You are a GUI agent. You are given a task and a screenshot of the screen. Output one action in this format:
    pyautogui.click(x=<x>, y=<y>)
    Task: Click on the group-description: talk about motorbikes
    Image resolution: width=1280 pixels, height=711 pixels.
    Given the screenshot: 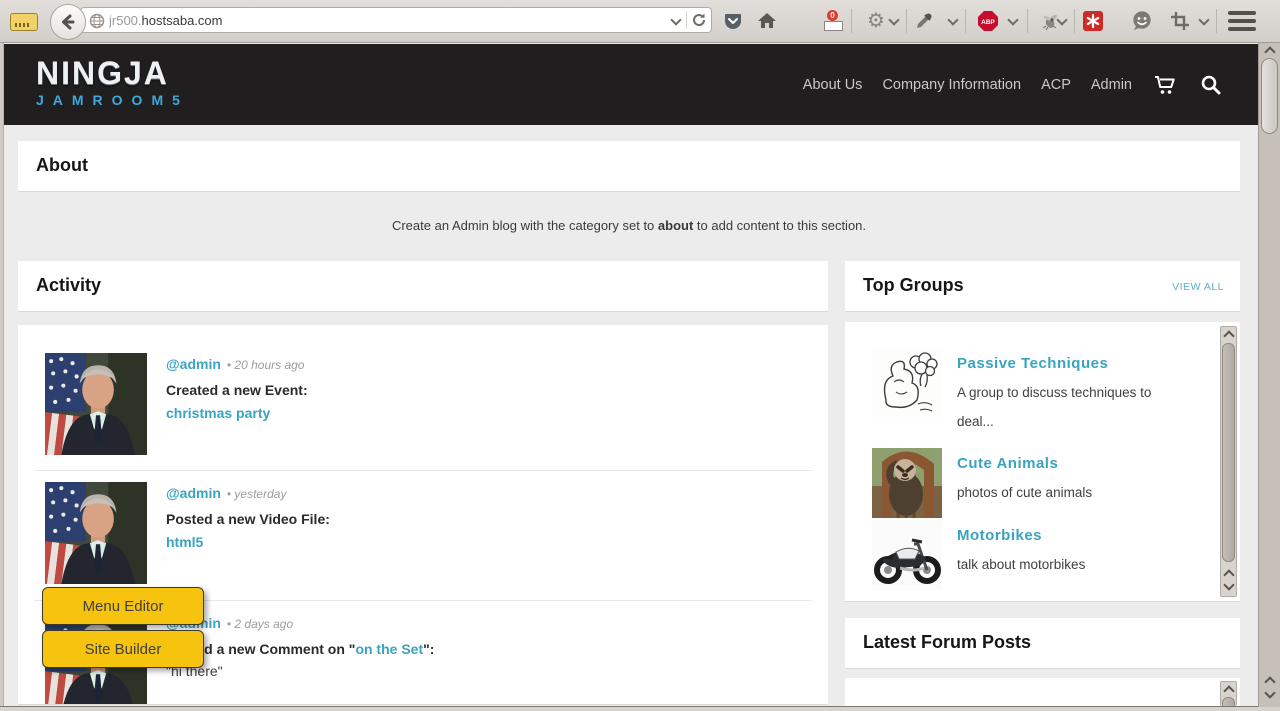 What is the action you would take?
    pyautogui.click(x=1021, y=564)
    